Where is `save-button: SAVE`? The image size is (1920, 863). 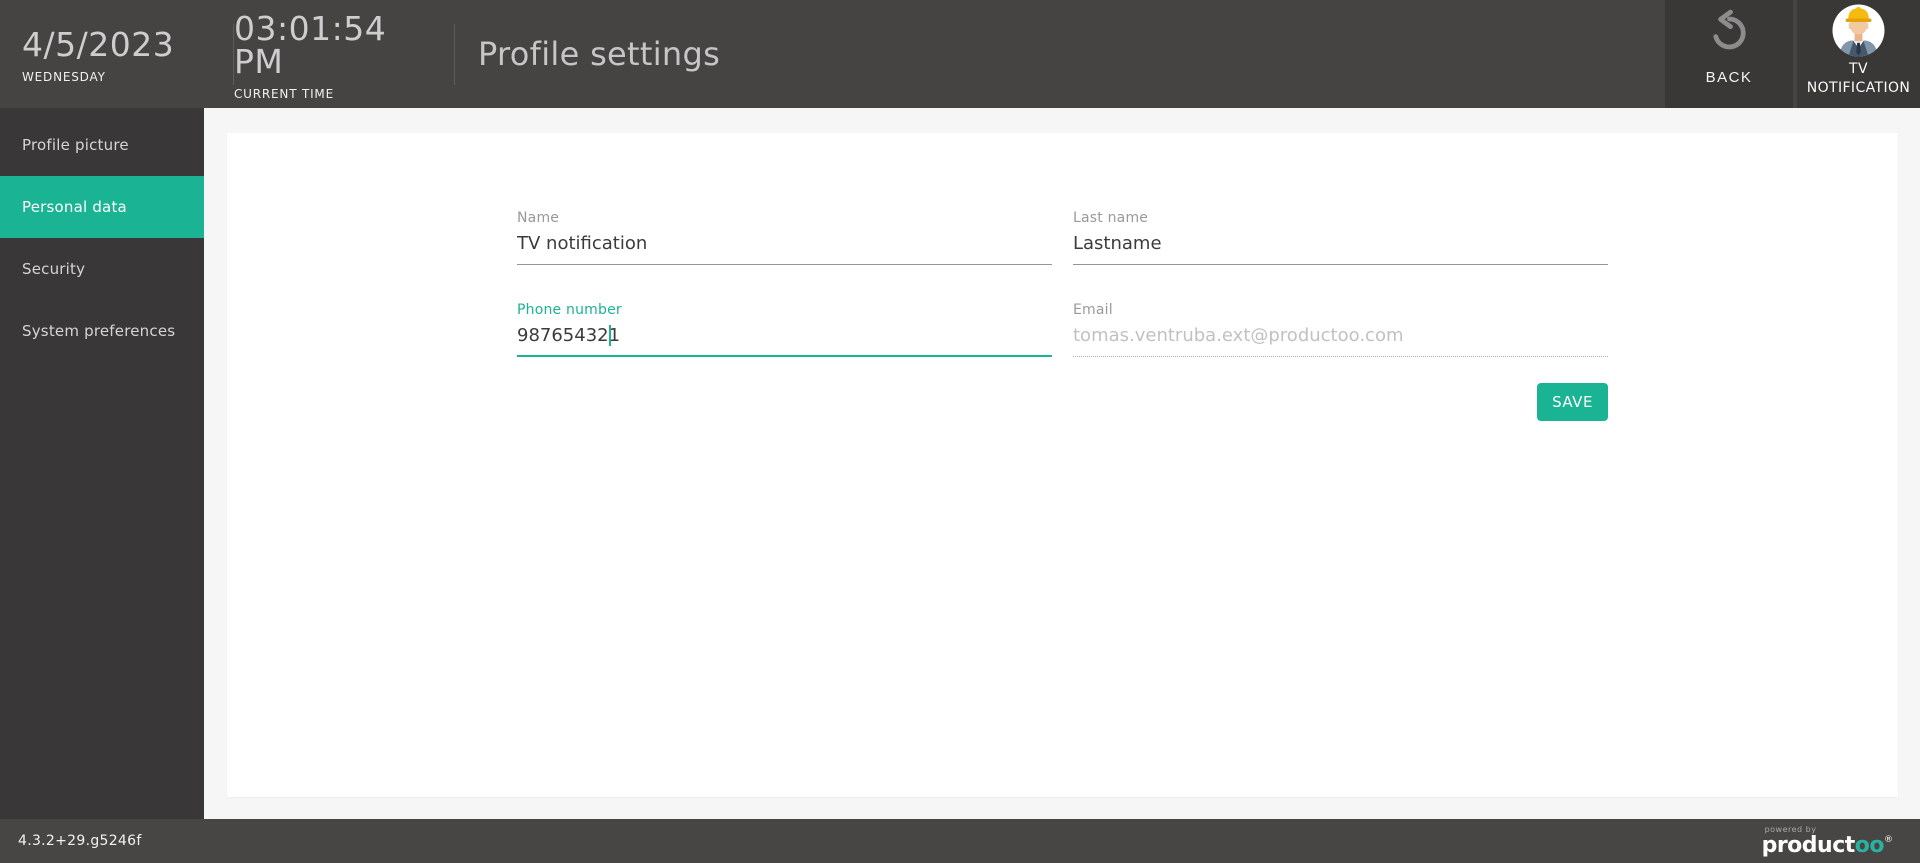 save-button: SAVE is located at coordinates (1572, 402).